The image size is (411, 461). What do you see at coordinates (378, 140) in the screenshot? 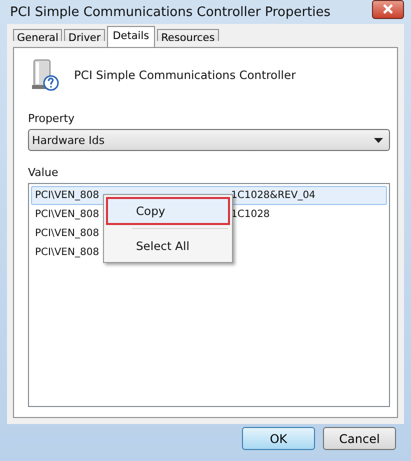
I see `dropdown-arrow-icon` at bounding box center [378, 140].